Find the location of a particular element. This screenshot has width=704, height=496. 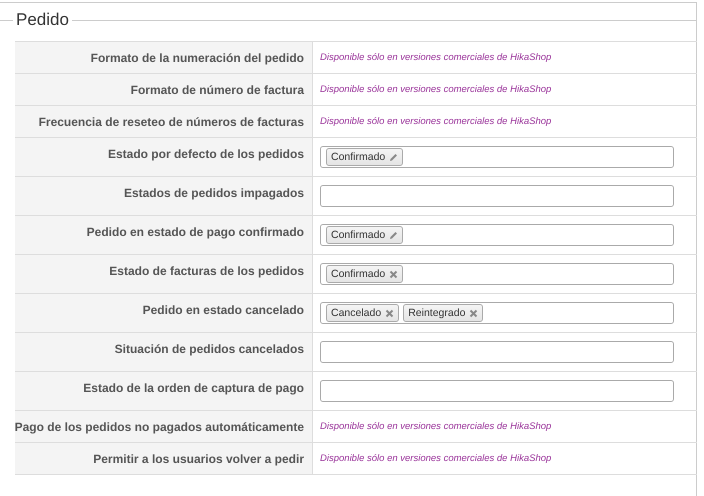

tag-label: Reintegrado is located at coordinates (437, 313).